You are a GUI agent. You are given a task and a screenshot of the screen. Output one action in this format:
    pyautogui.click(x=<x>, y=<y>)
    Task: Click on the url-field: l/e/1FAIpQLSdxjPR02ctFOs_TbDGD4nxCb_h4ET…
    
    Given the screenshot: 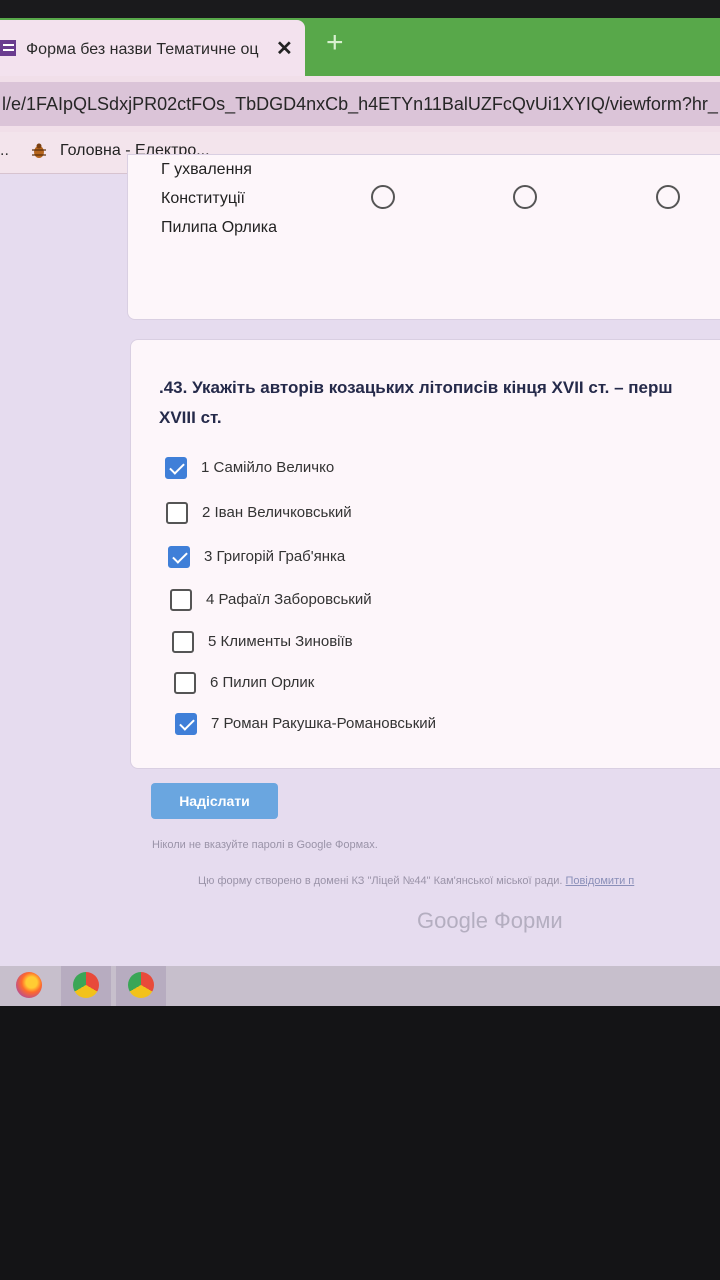 What is the action you would take?
    pyautogui.click(x=360, y=104)
    